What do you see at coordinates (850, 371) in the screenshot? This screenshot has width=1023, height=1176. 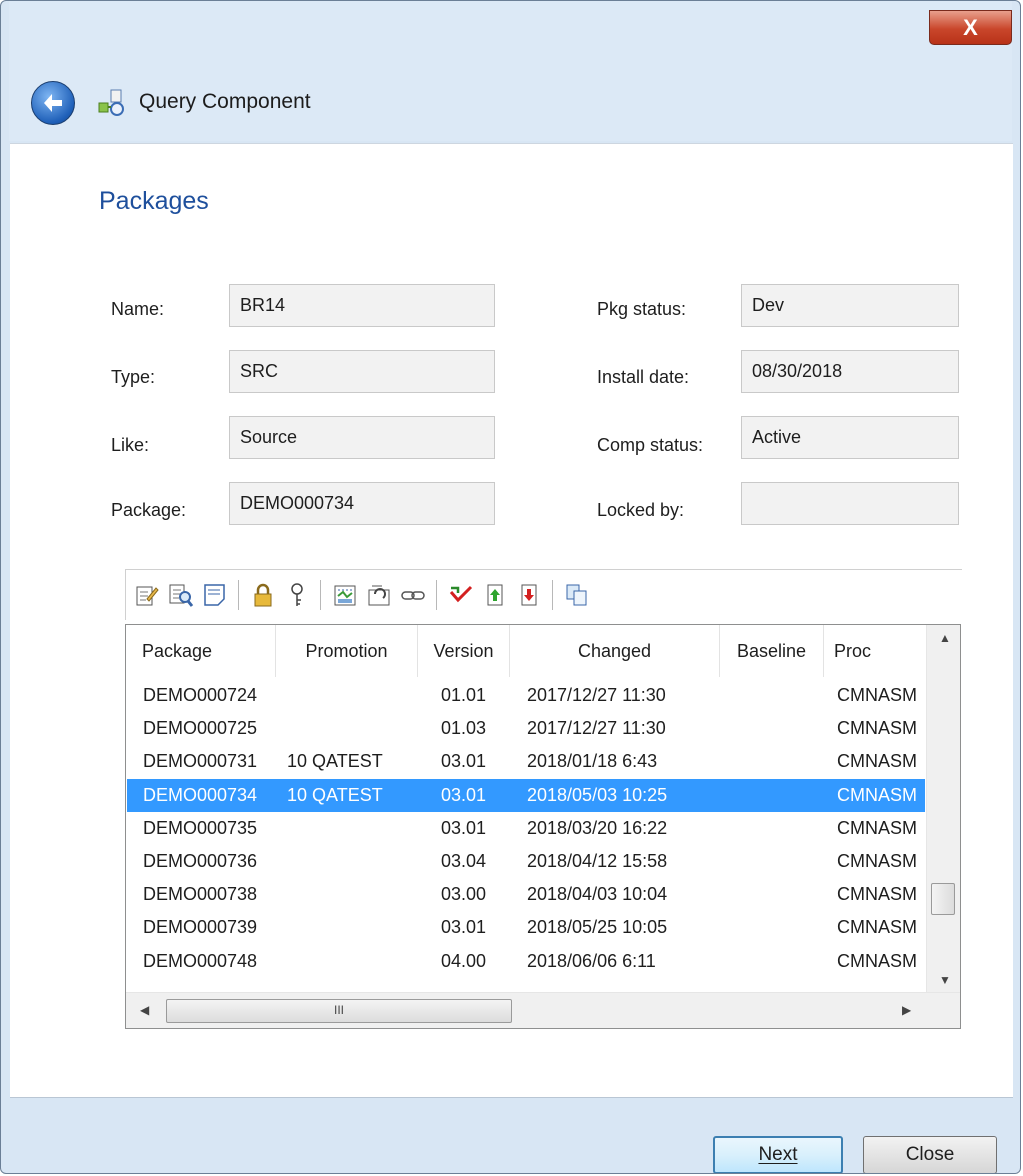 I see `install-date-field: 08/30/2018` at bounding box center [850, 371].